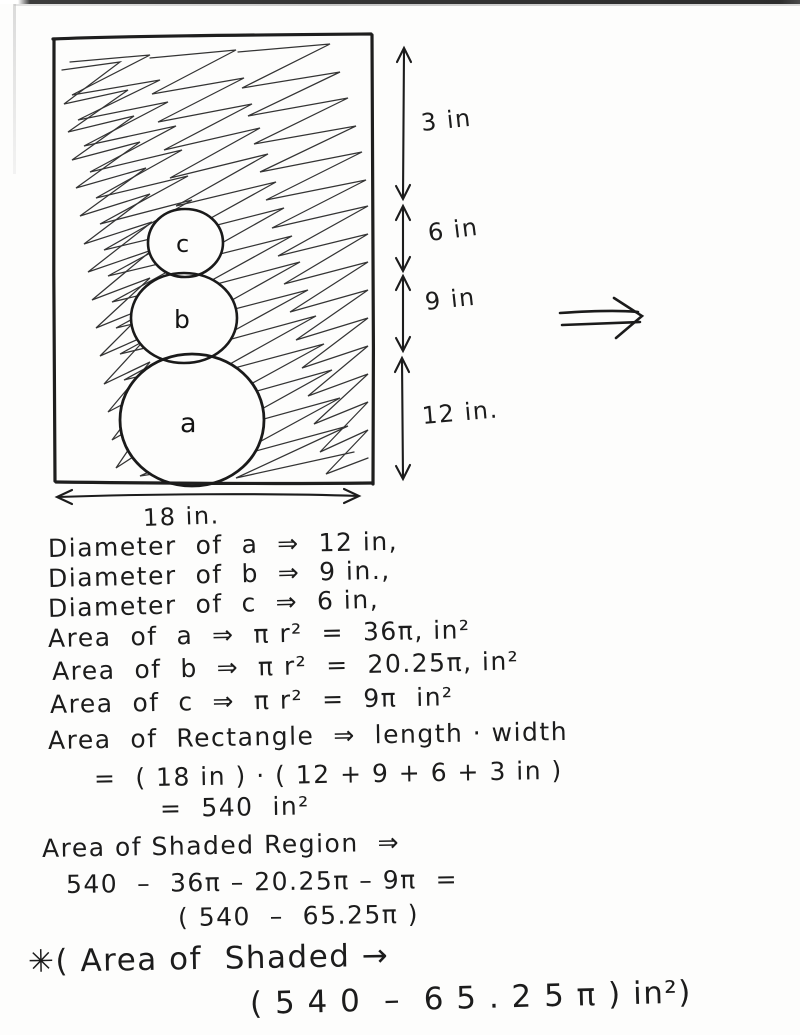  I want to click on dimension-arrow-6in, so click(403, 238).